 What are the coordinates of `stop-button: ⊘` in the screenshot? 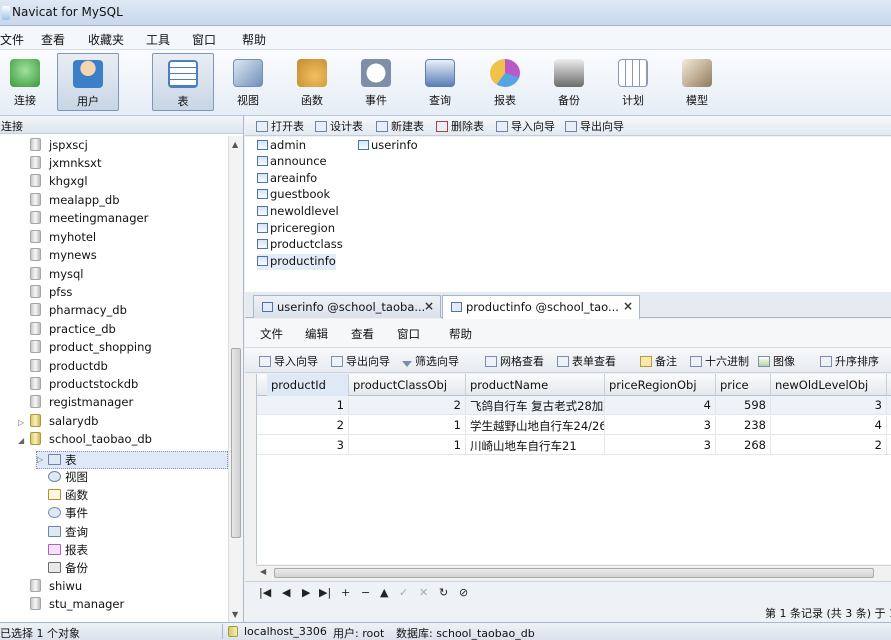 It's located at (463, 592).